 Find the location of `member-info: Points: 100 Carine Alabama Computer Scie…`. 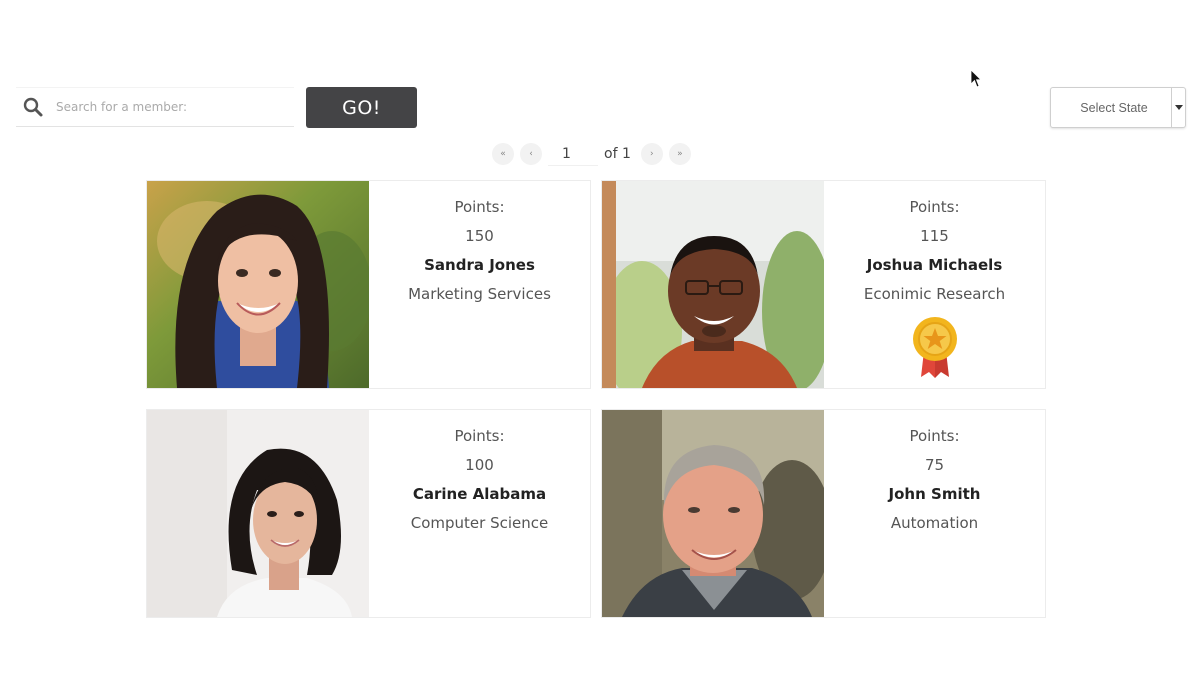

member-info: Points: 100 Carine Alabama Computer Scie… is located at coordinates (479, 513).